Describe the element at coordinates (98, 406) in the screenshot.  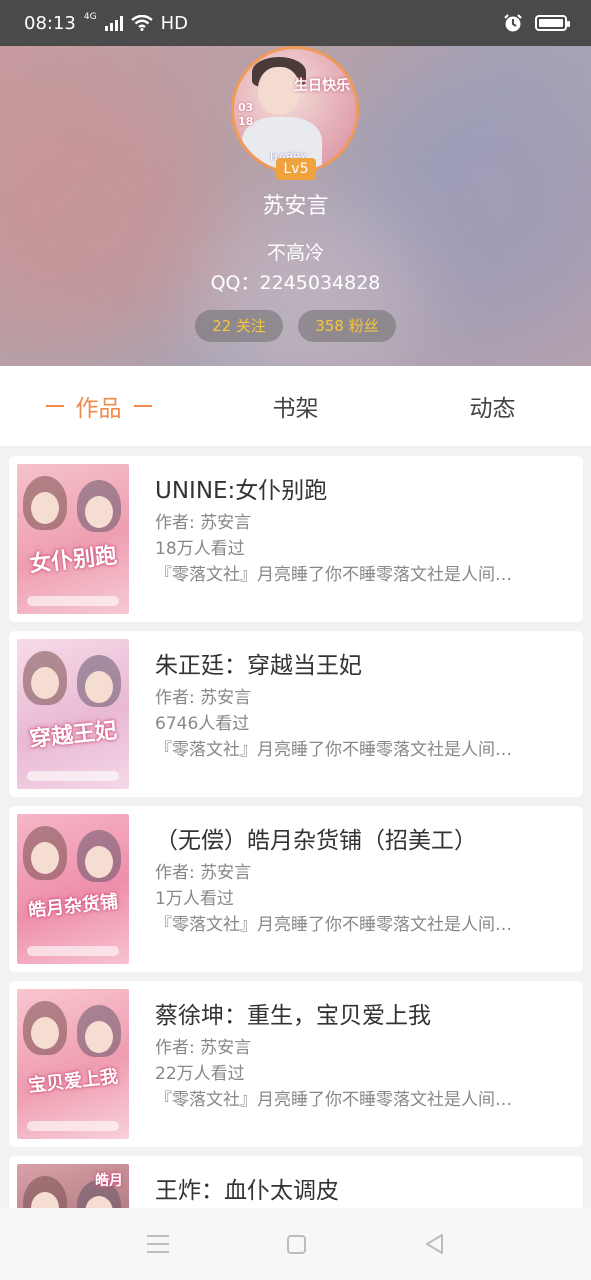
I see `tab-works: 作品` at that location.